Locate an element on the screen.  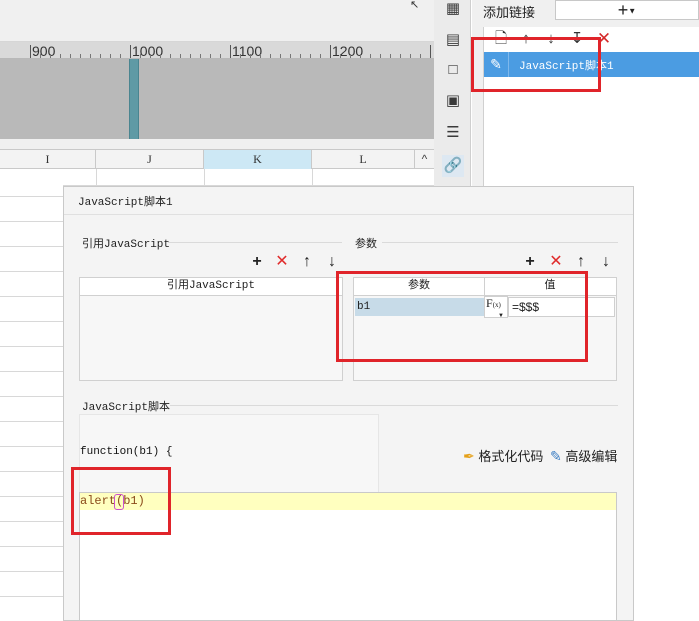
ruler-label: 1200 is located at coordinates (348, 51).